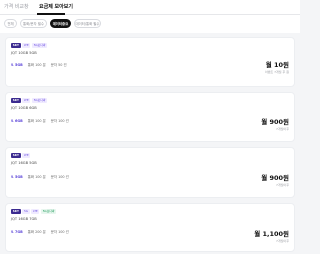 Image resolution: width=320 pixels, height=254 pixels. I want to click on plan-name: JQT 10GB 6GB, so click(24, 108).